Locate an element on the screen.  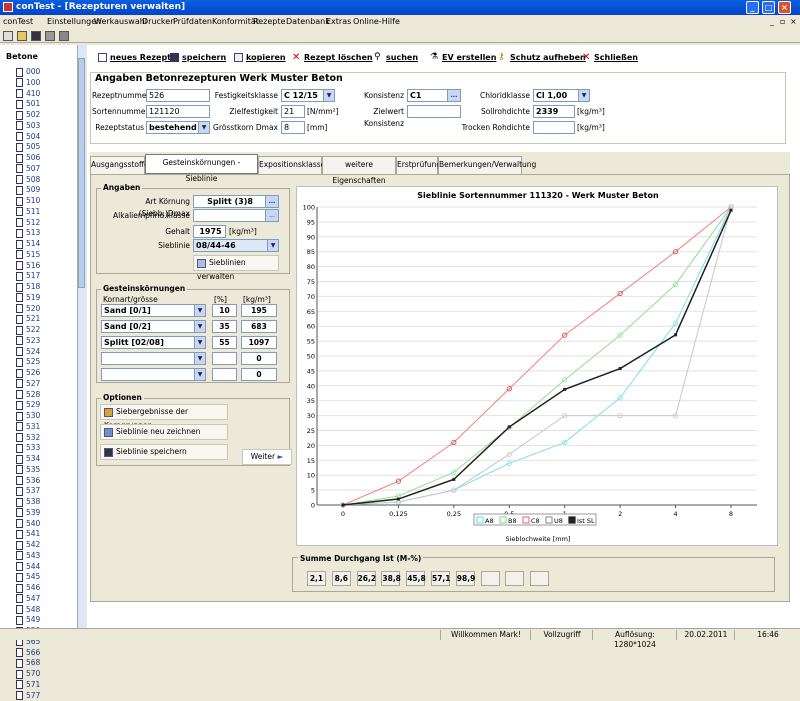
sidebar-item-518: 518 is located at coordinates (28, 287).